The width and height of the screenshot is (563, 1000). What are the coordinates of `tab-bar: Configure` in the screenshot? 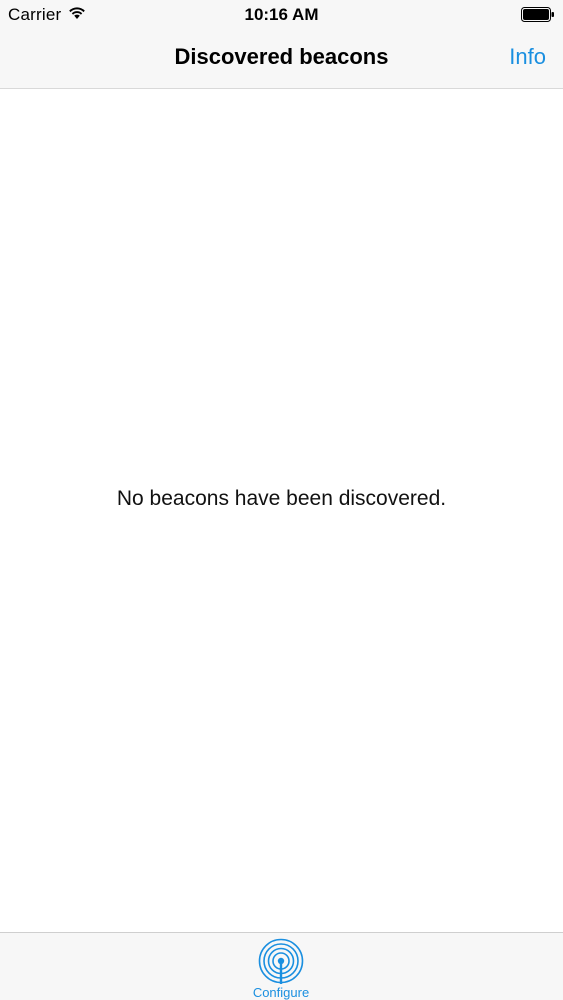 It's located at (281, 966).